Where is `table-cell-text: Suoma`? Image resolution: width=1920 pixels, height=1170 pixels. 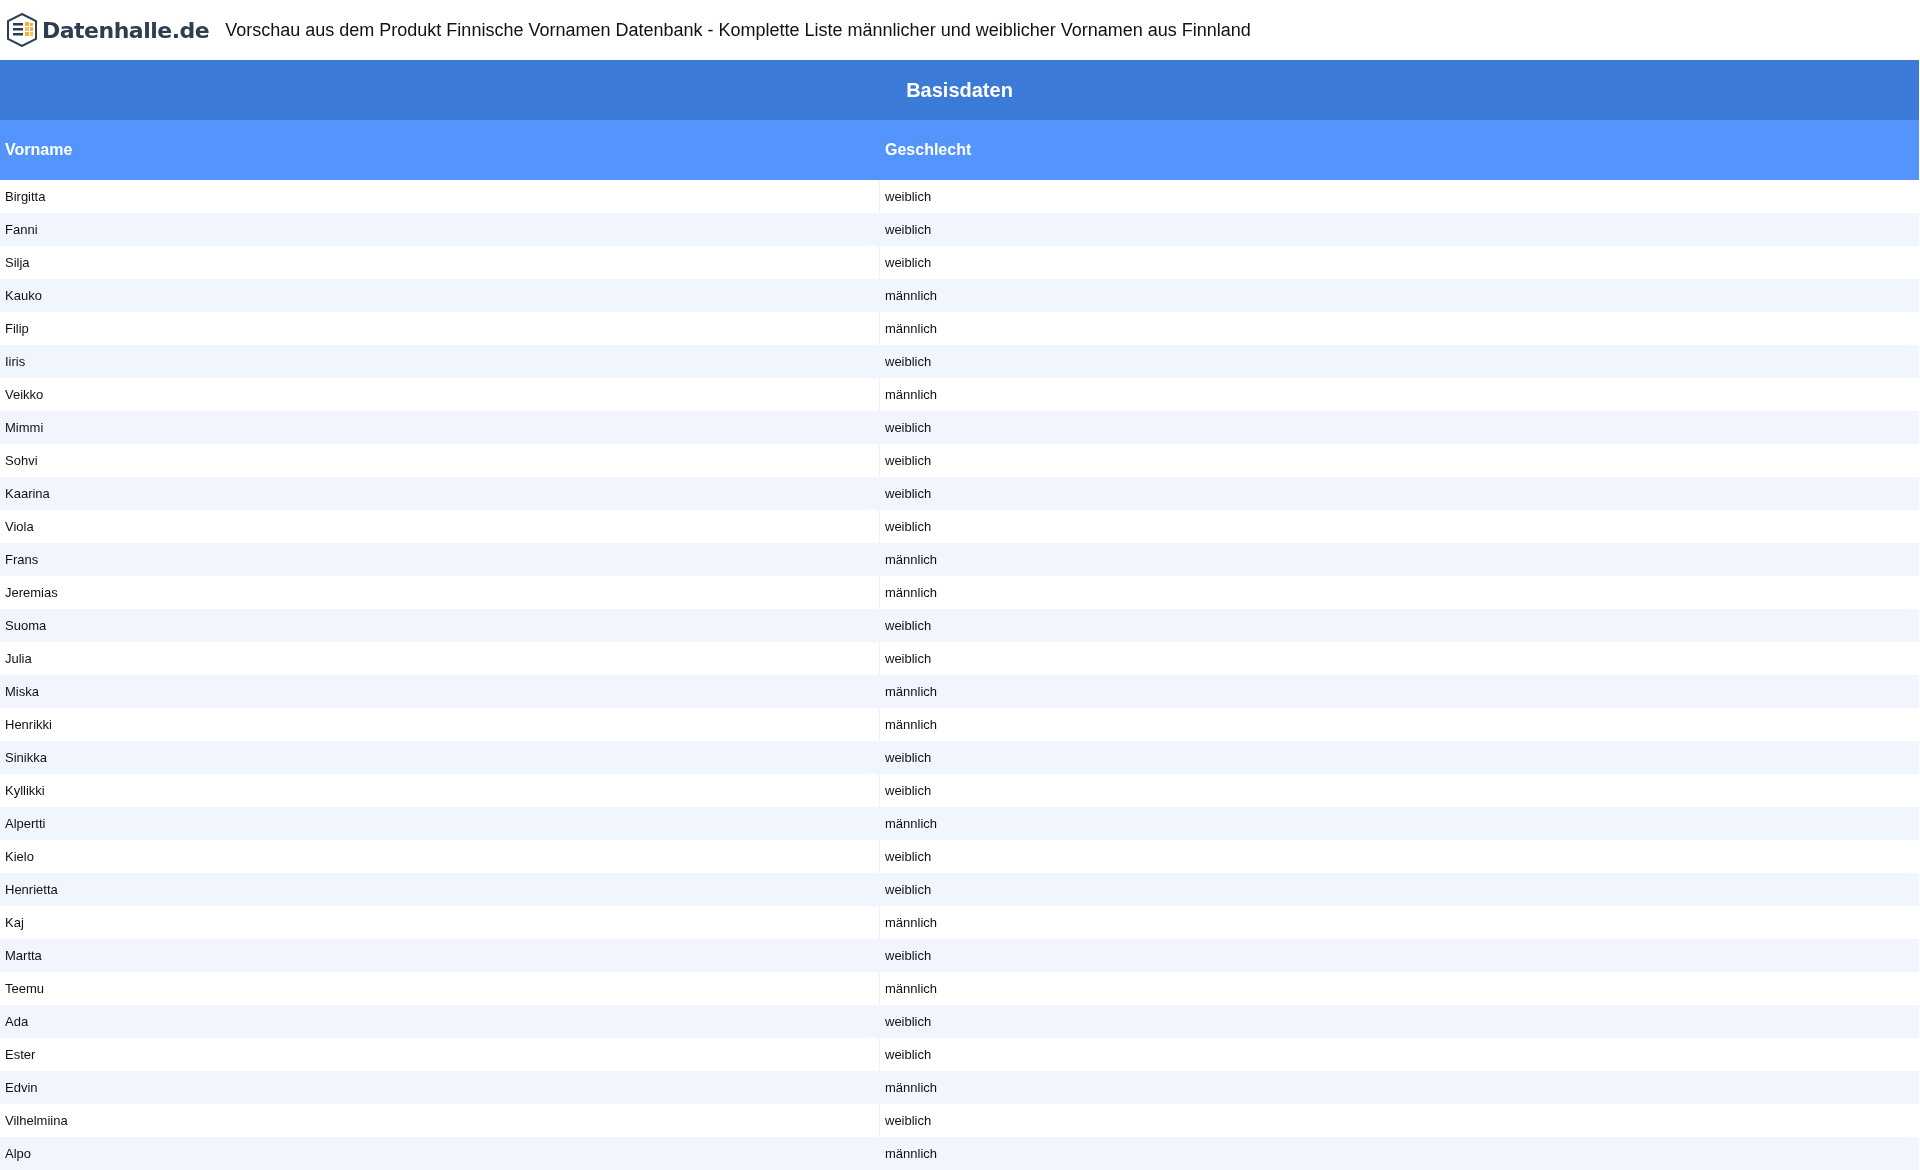 table-cell-text: Suoma is located at coordinates (26, 625).